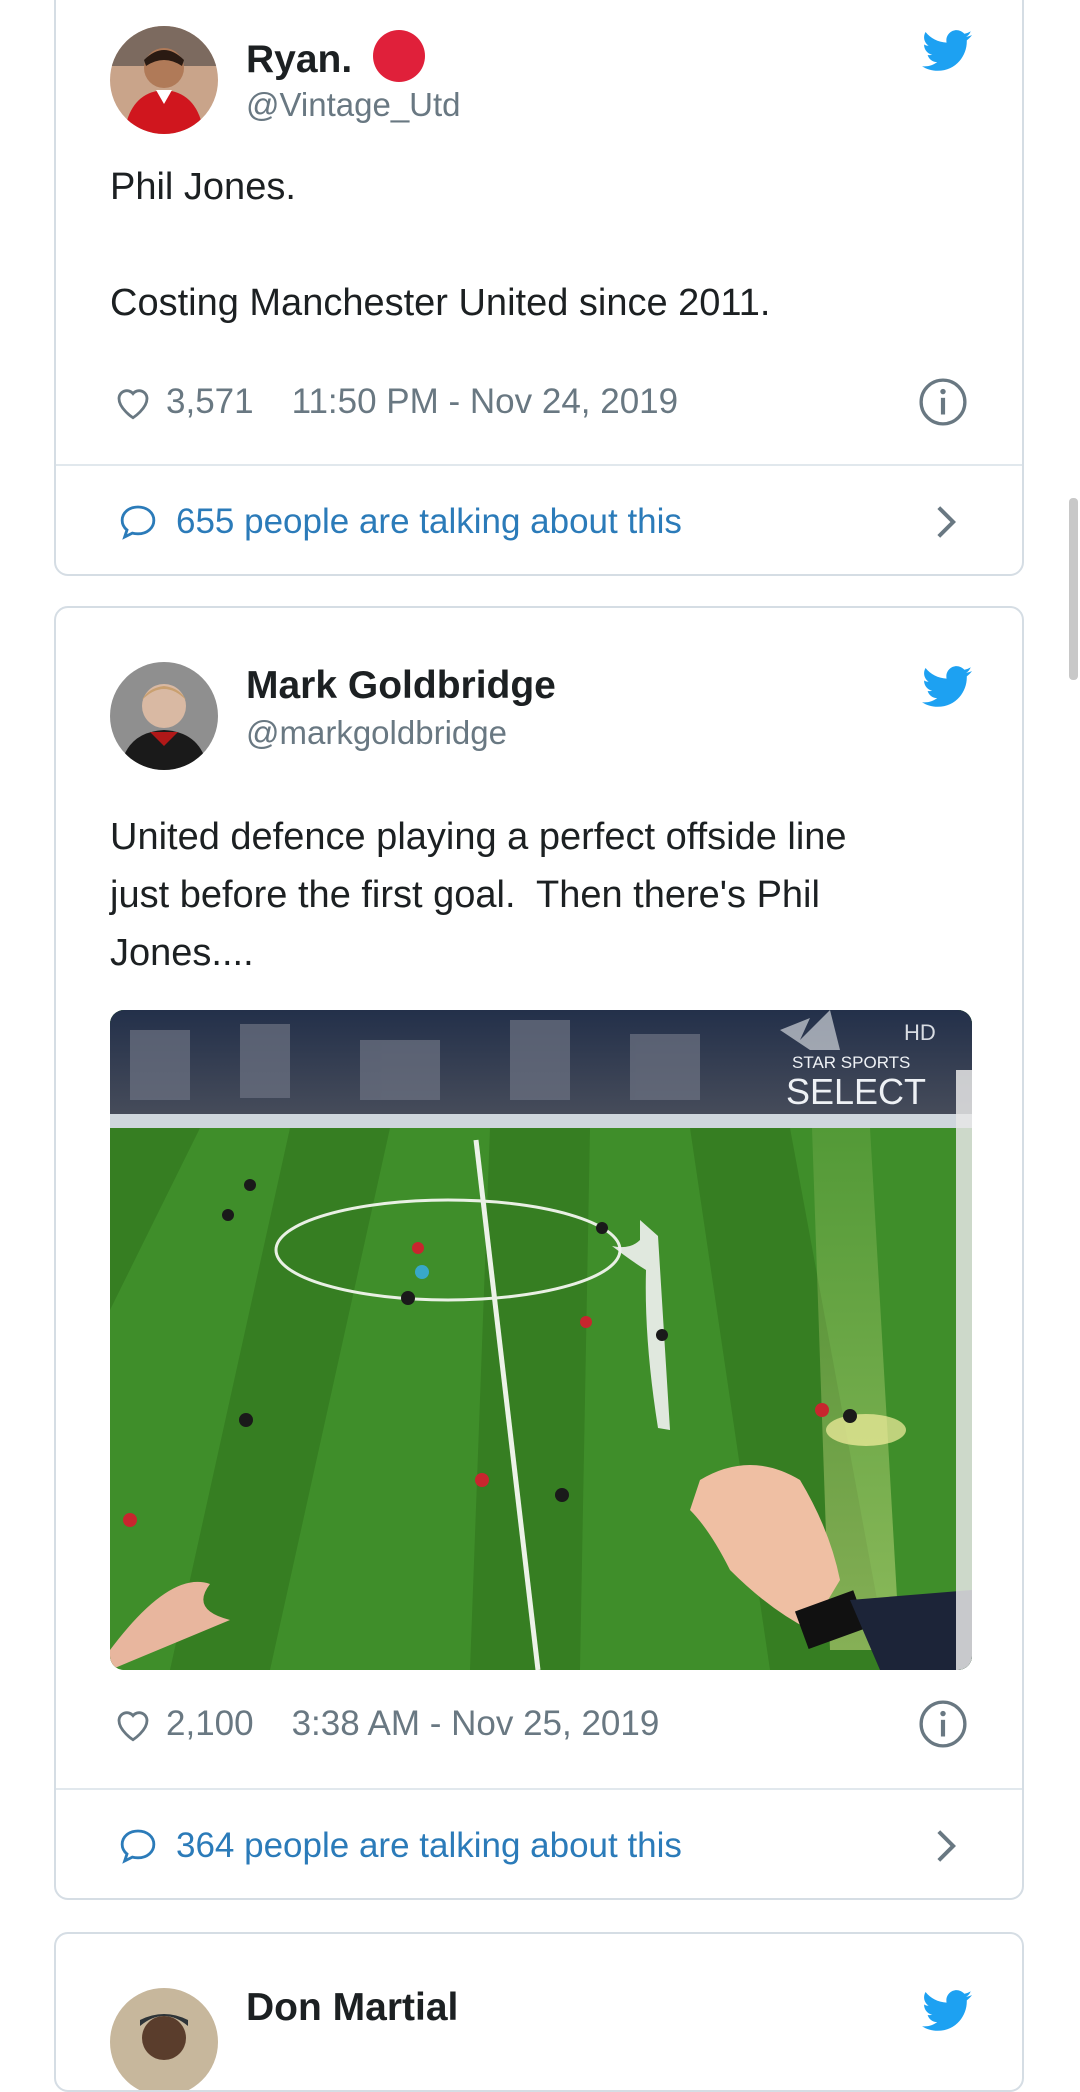 This screenshot has width=1080, height=2092. I want to click on hd-overlay: HD, so click(920, 1032).